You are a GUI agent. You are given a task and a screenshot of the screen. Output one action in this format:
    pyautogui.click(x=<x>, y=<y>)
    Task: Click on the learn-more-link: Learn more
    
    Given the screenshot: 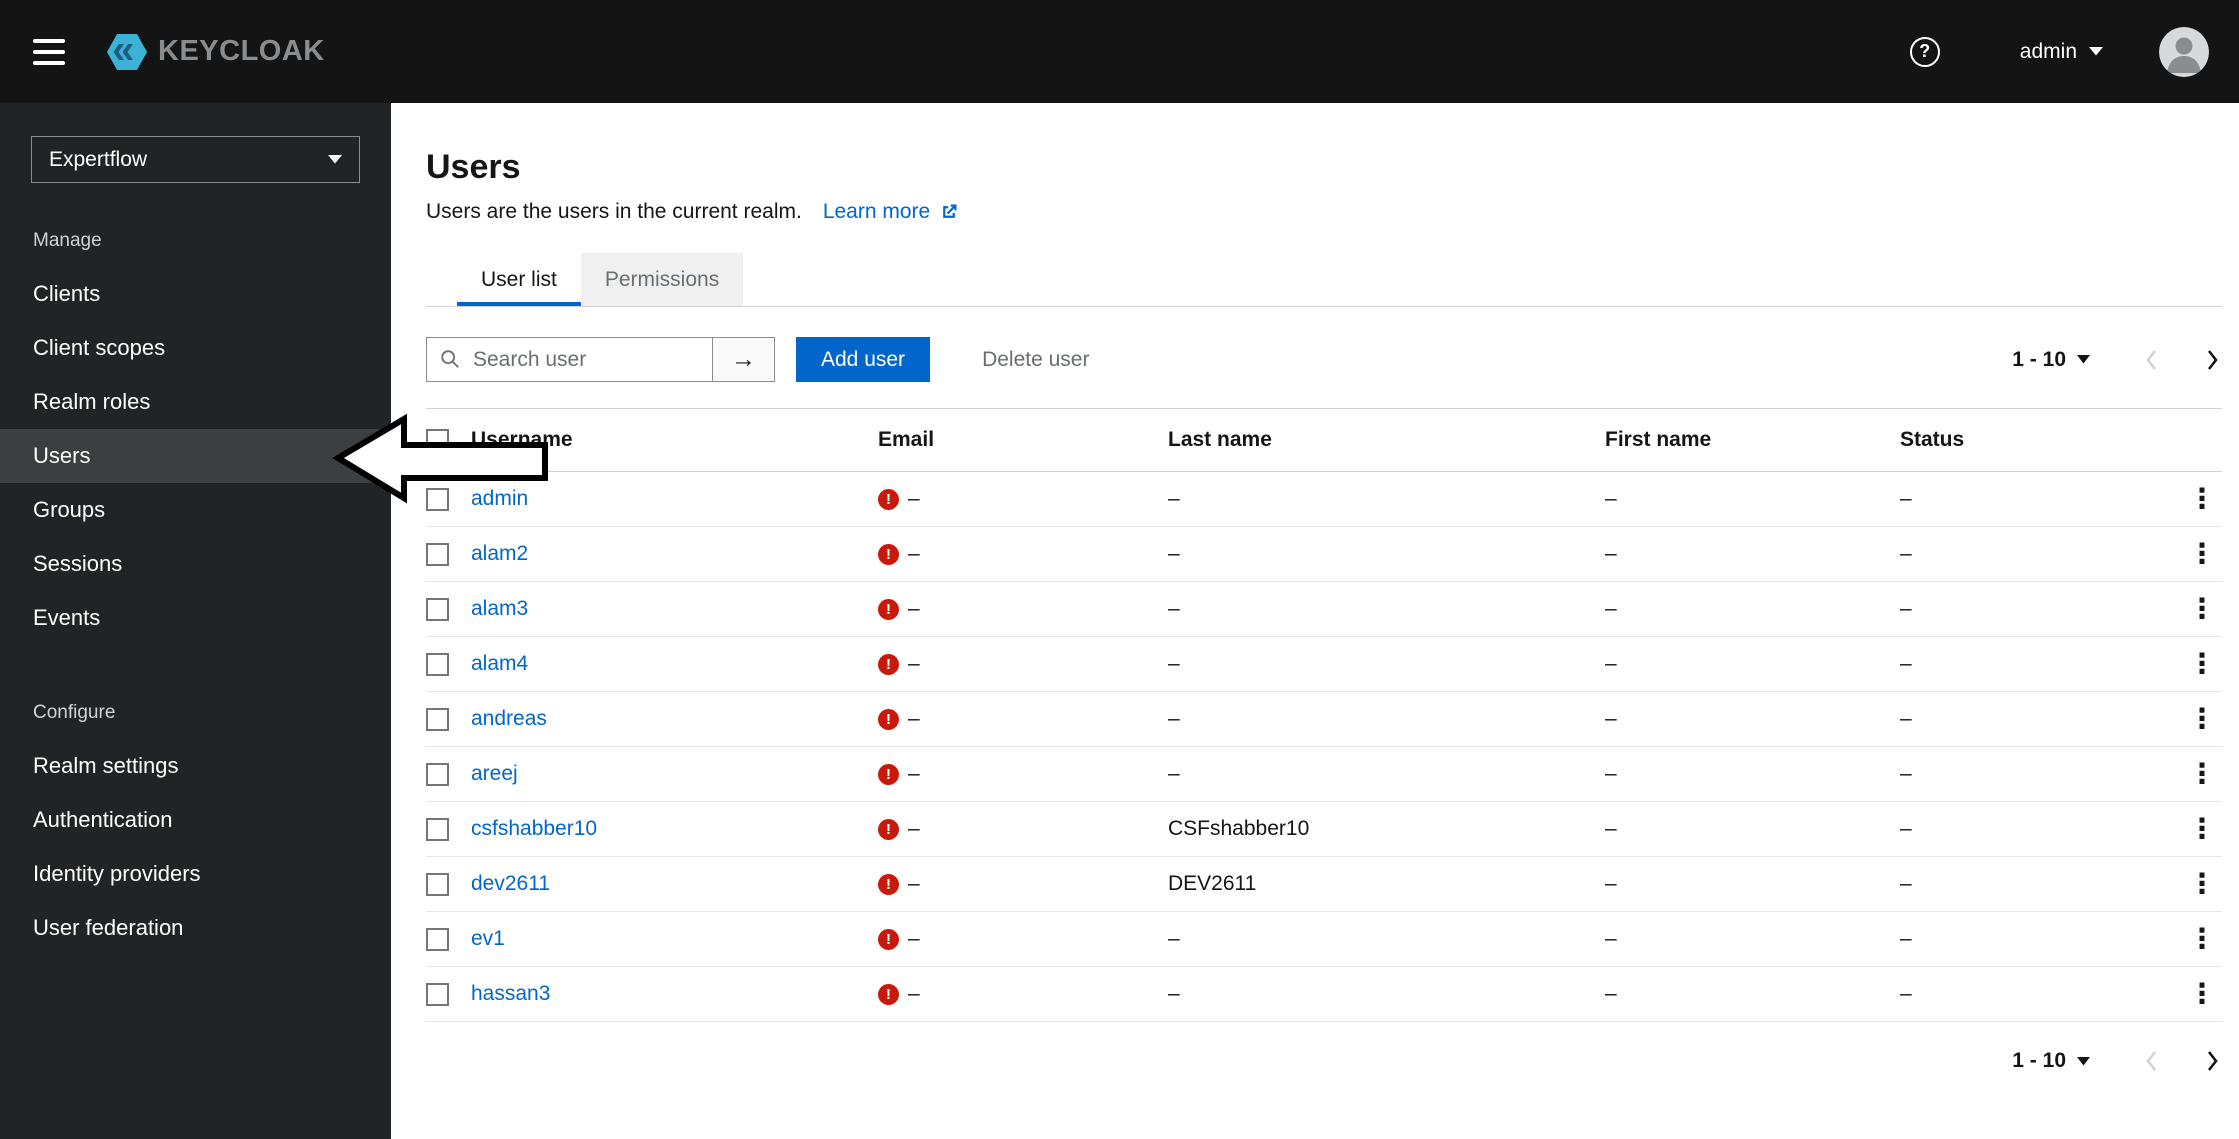 What is the action you would take?
    pyautogui.click(x=891, y=212)
    